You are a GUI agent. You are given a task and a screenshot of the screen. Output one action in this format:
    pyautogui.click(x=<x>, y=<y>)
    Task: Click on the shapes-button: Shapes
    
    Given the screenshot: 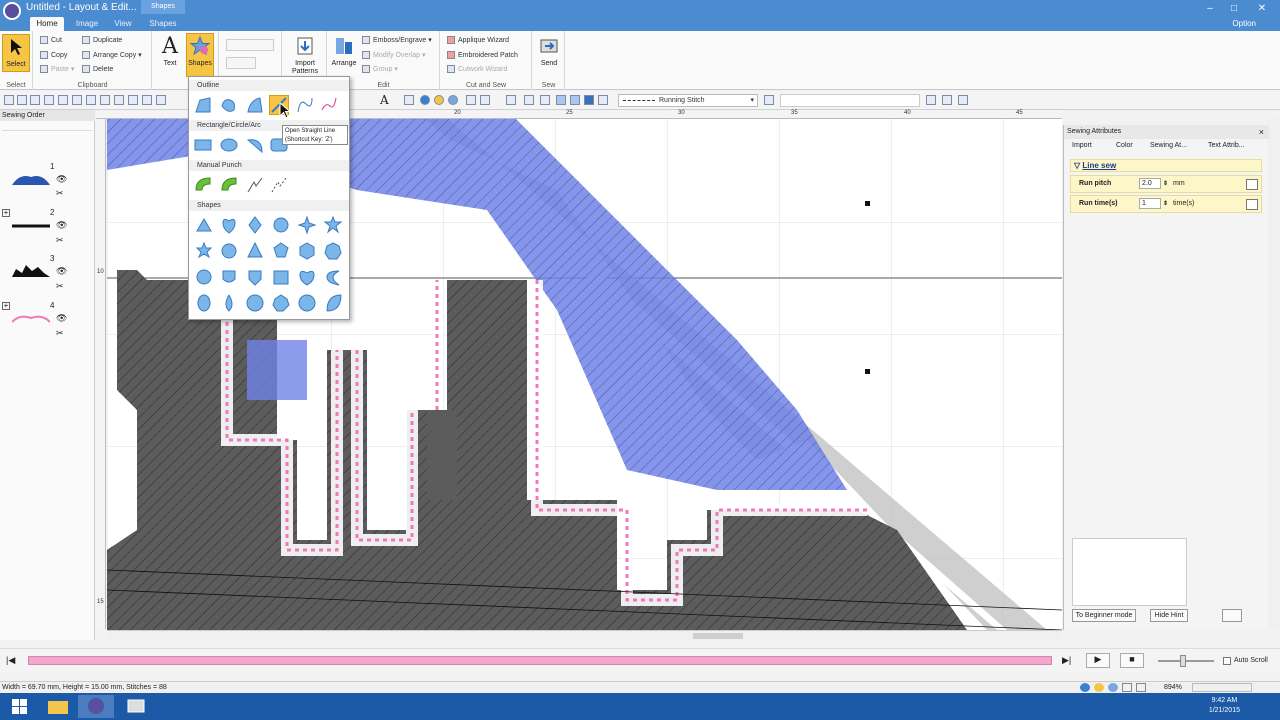 What is the action you would take?
    pyautogui.click(x=200, y=55)
    